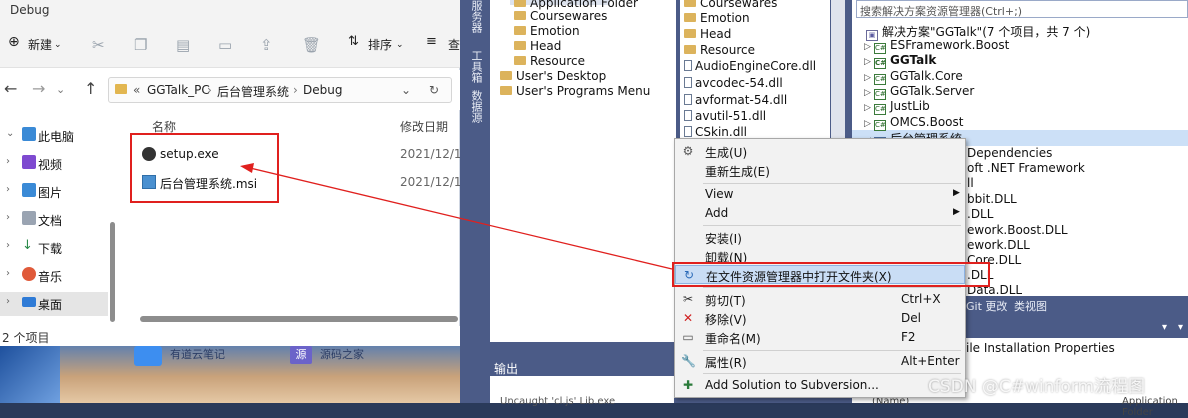 The width and height of the screenshot is (1188, 418). I want to click on desktop-tile-label: 源码之家, so click(342, 354).